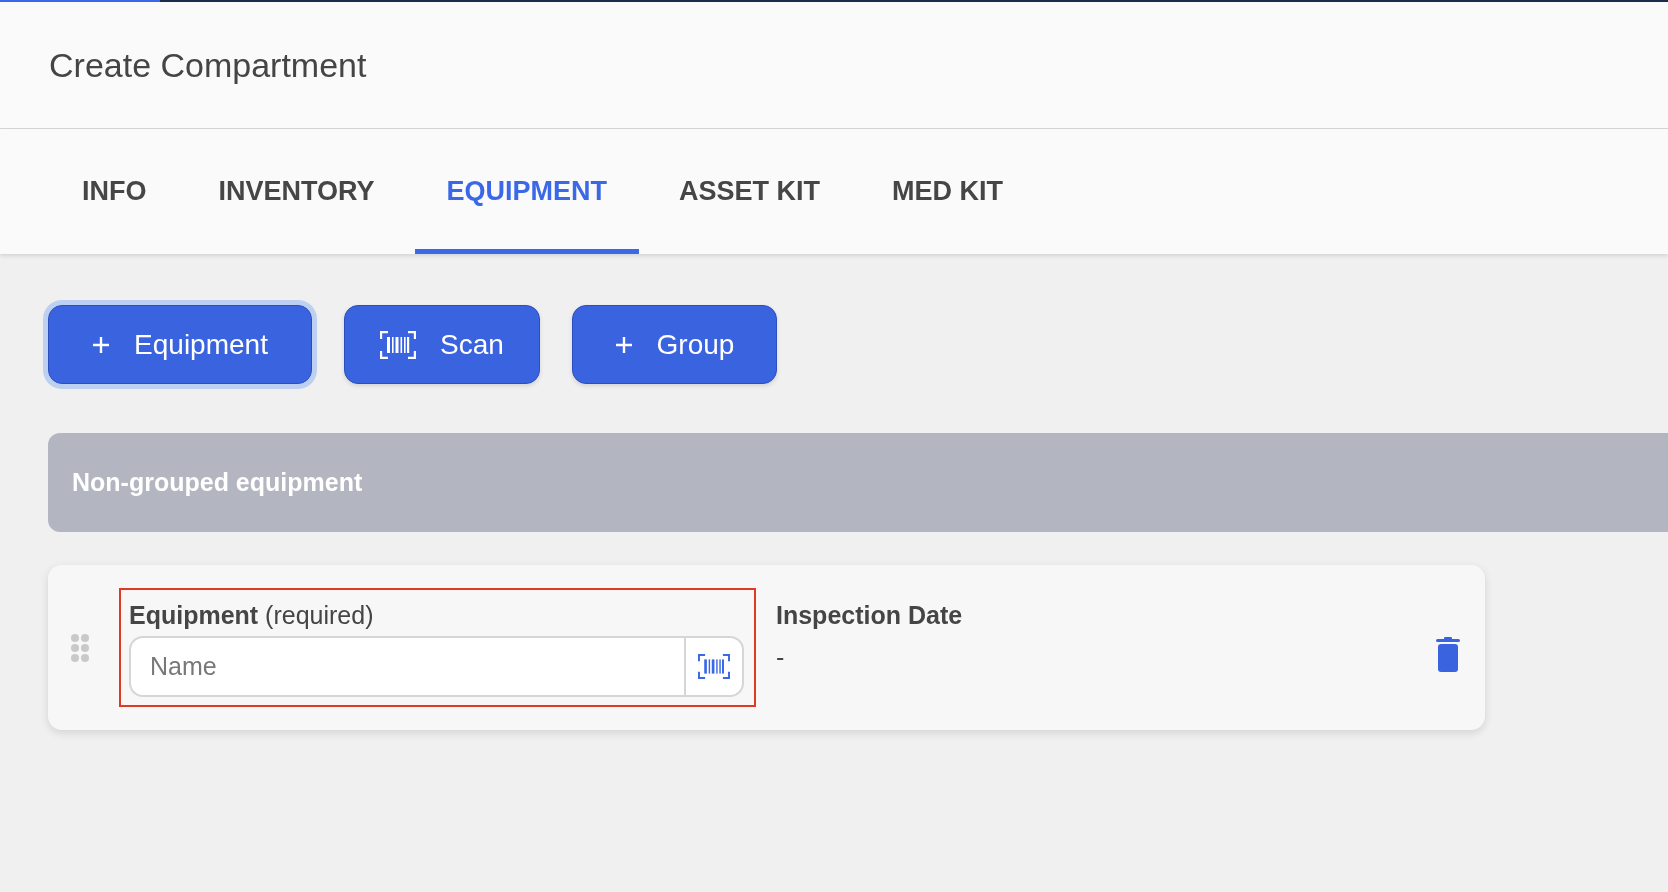 The height and width of the screenshot is (892, 1668). Describe the element at coordinates (1448, 654) in the screenshot. I see `trash-icon` at that location.